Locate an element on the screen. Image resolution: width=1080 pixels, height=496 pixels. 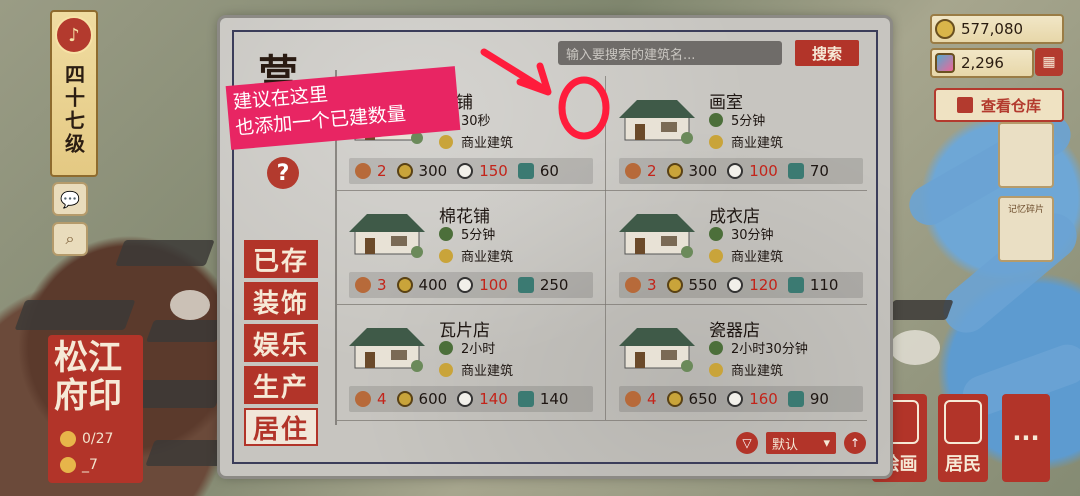
bowl-cost: 160 is located at coordinates (763, 399).